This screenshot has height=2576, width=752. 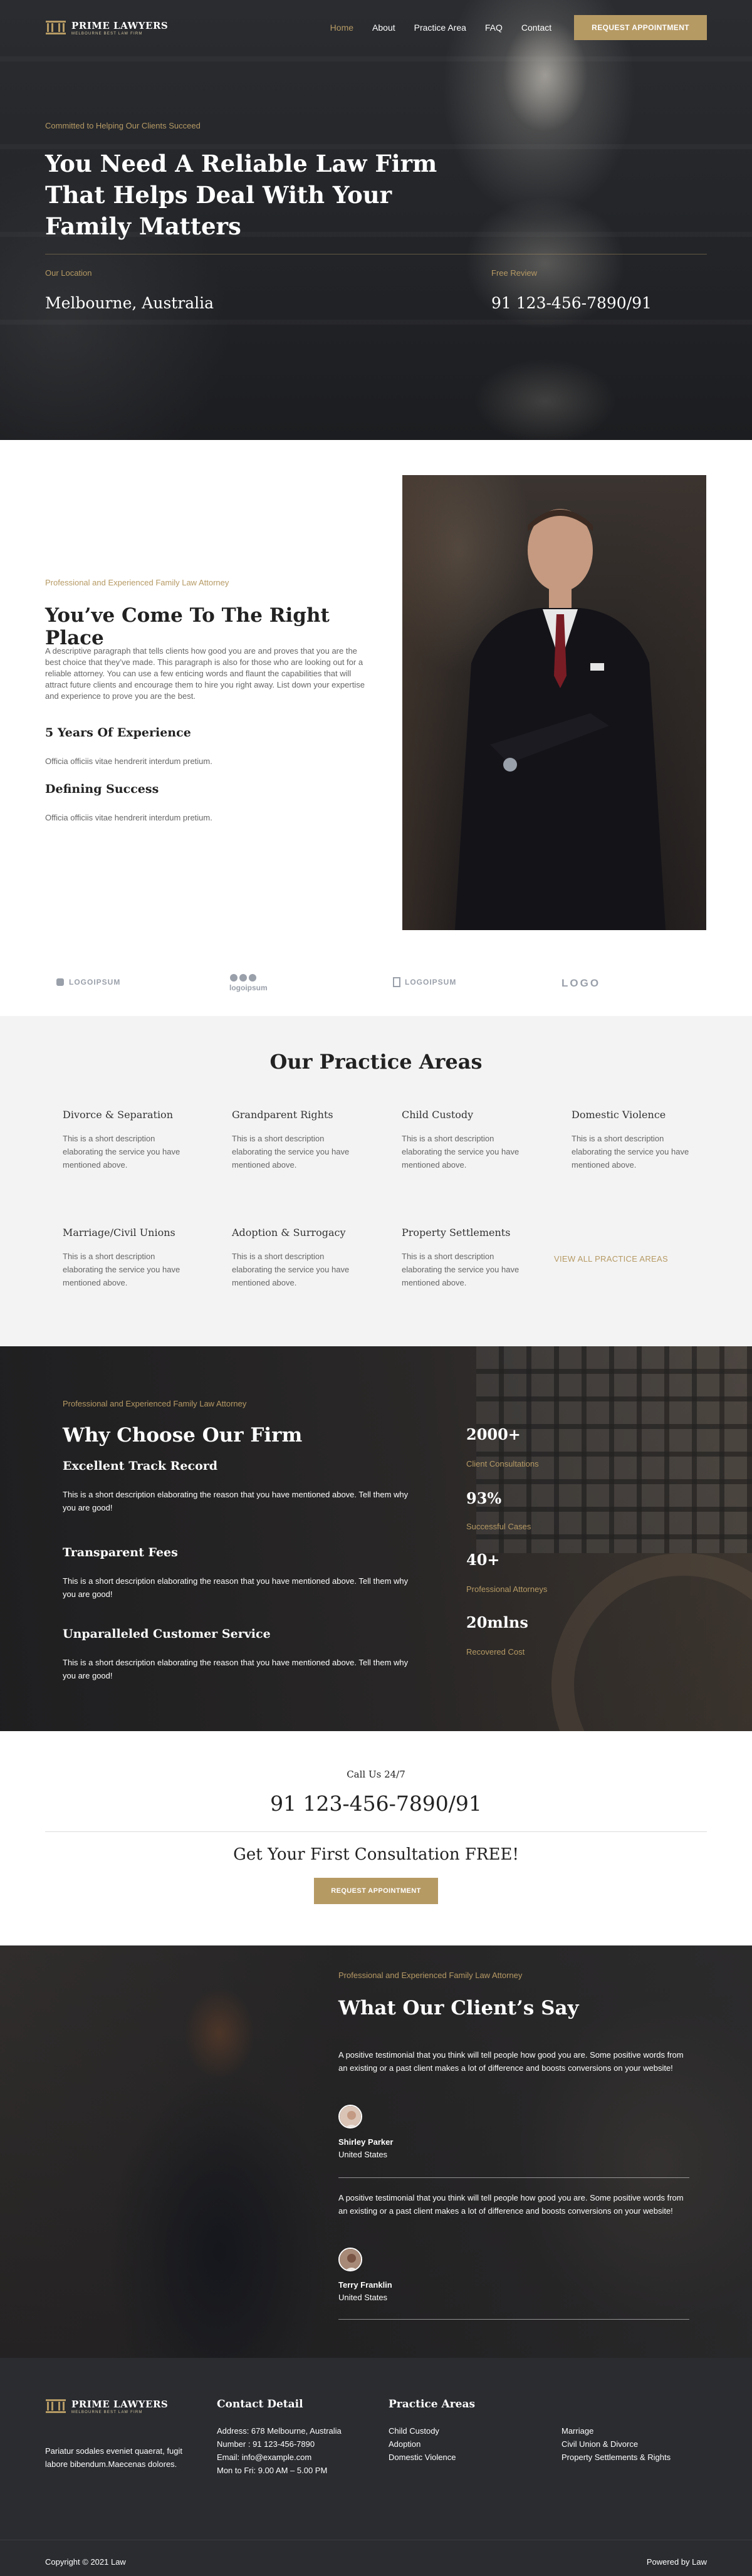 I want to click on logo-mark-icon, so click(x=60, y=982).